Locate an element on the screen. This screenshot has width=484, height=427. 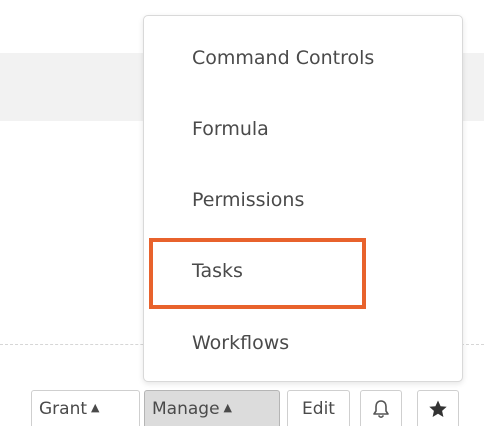
grant-button-label: Grant is located at coordinates (63, 408).